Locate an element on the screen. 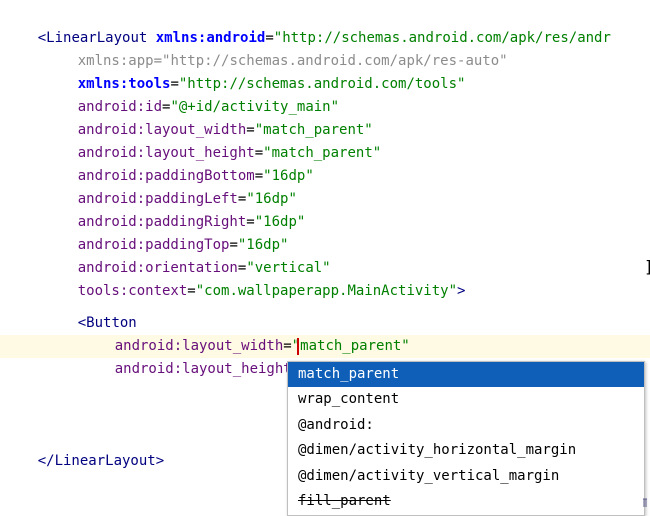 Image resolution: width=650 pixels, height=516 pixels. code-line-padding-bottom: android:paddingBottom="16dp" is located at coordinates (179, 163).